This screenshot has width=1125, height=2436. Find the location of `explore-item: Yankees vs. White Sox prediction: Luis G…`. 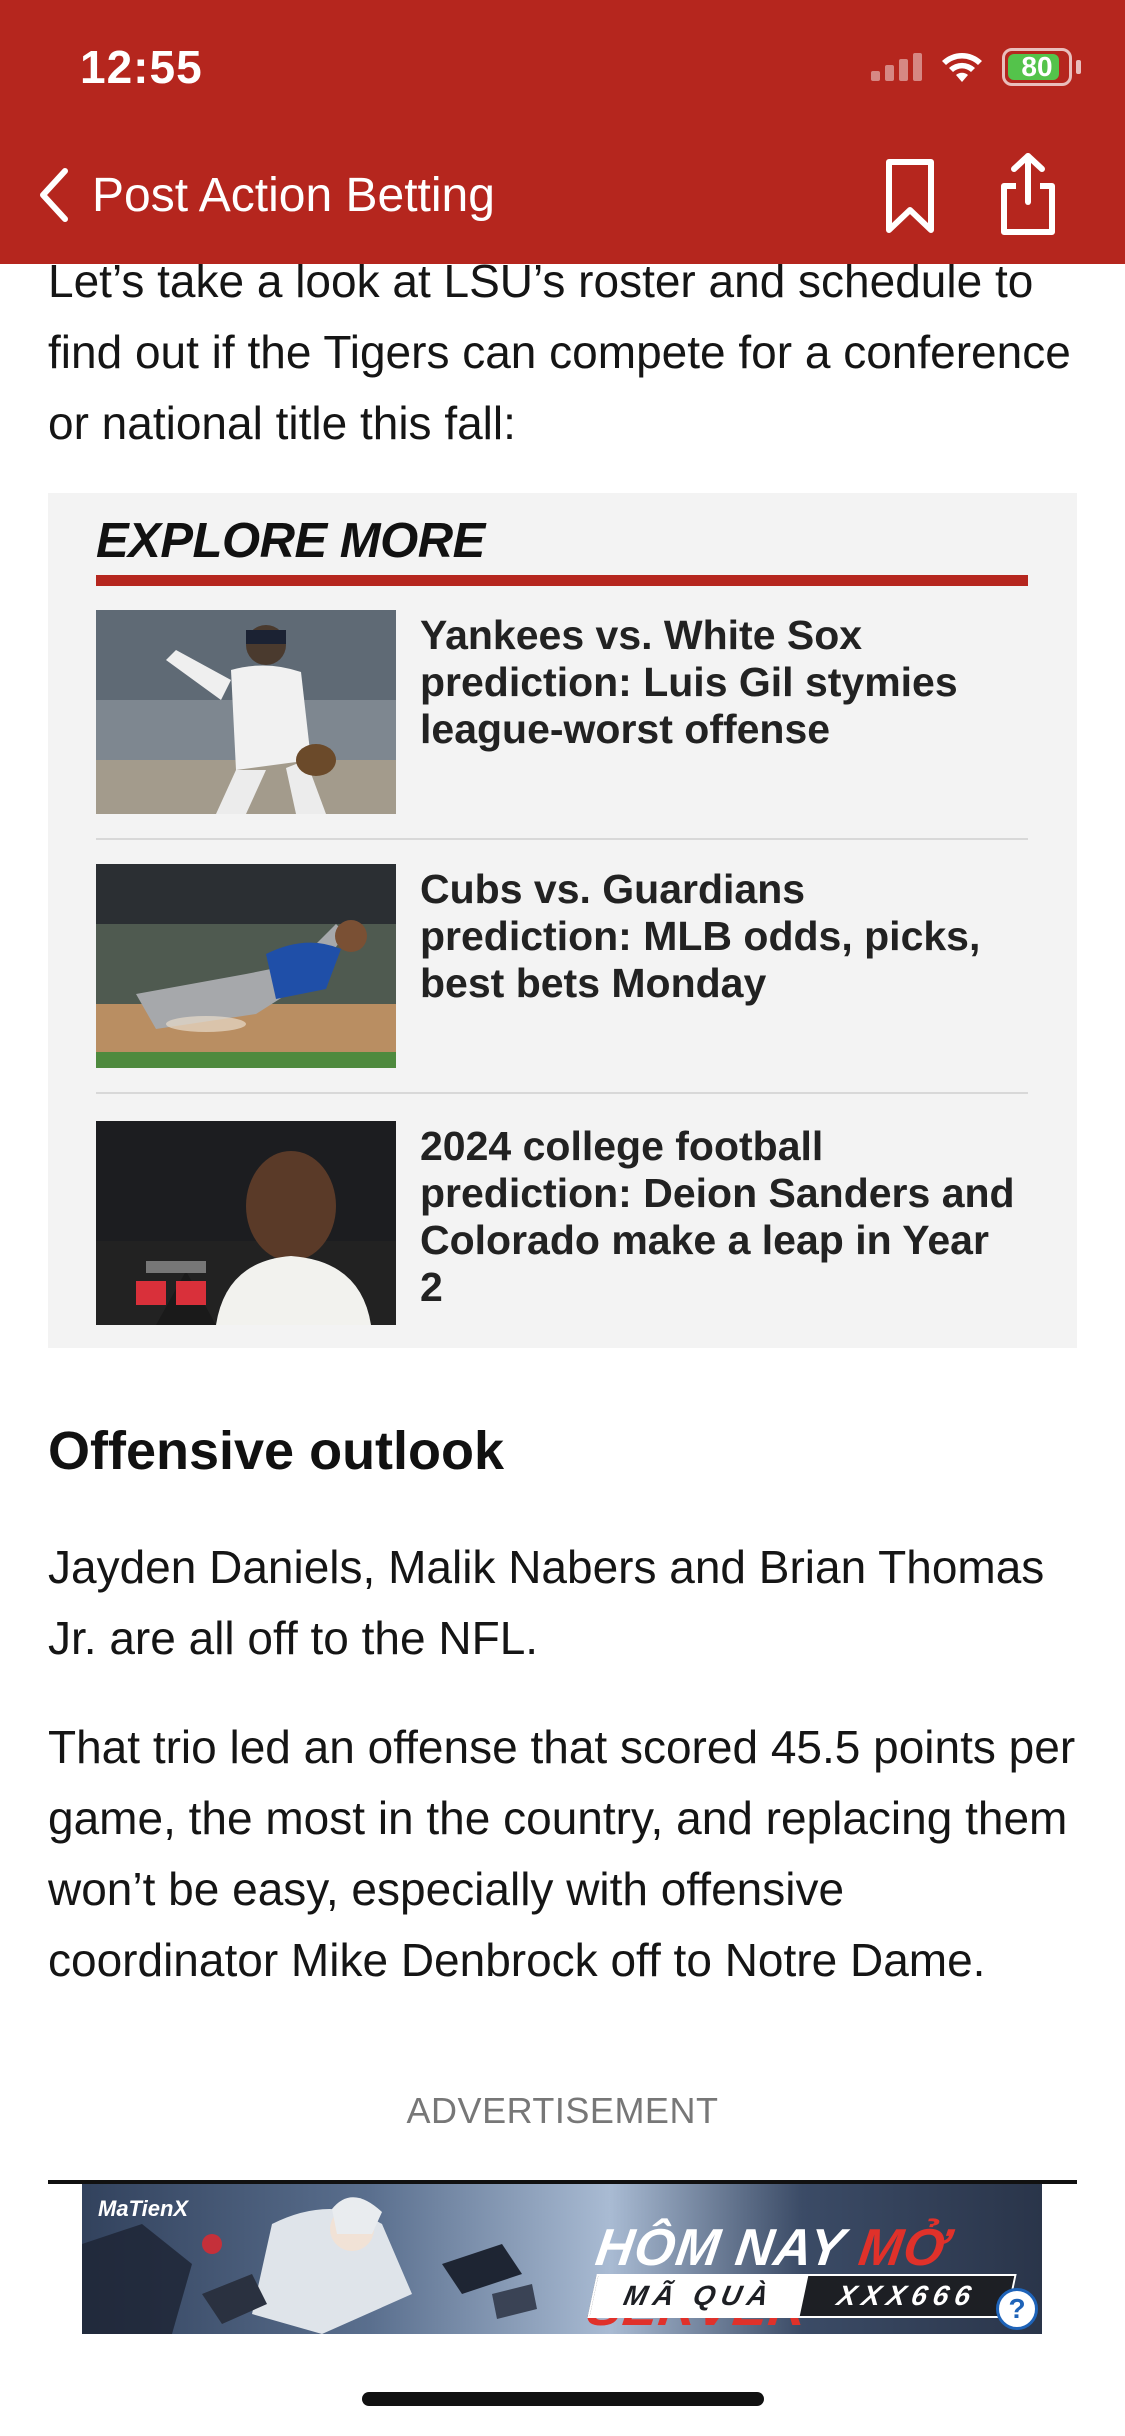

explore-item: Yankees vs. White Sox prediction: Luis G… is located at coordinates (562, 712).